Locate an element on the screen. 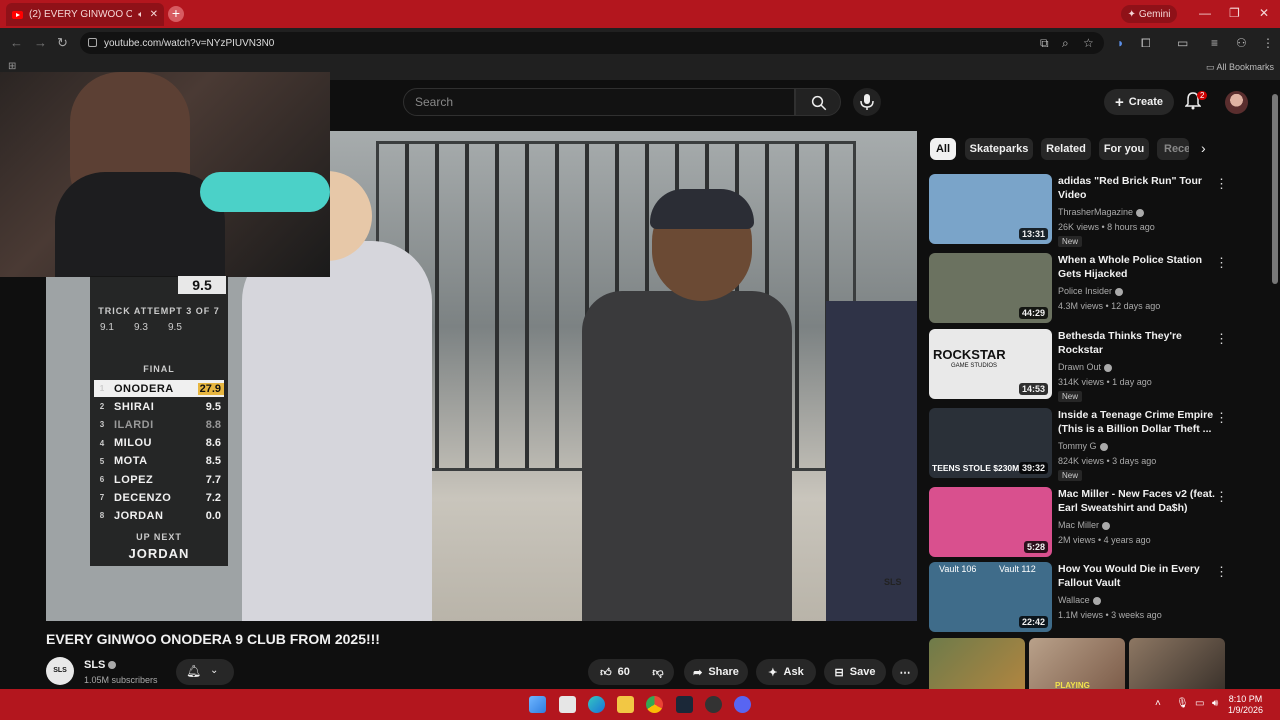 Image resolution: width=1280 pixels, height=720 pixels. account-avatar is located at coordinates (1236, 102).